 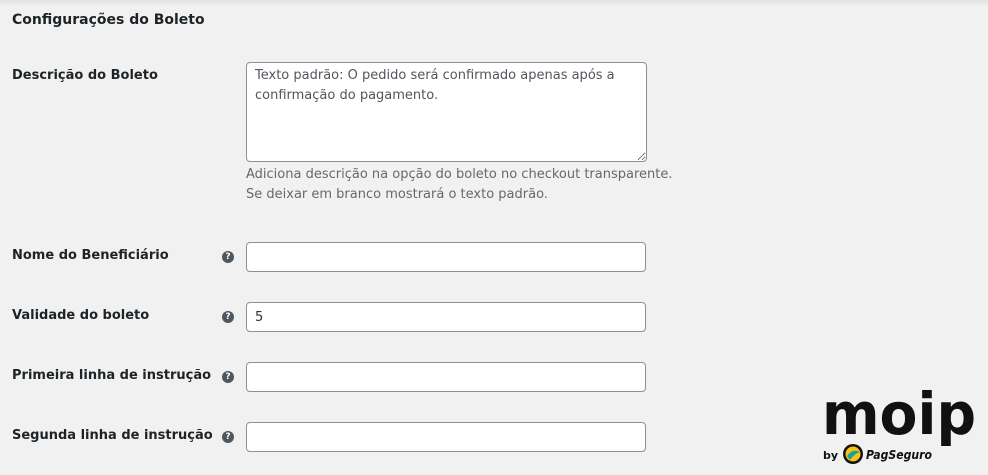 What do you see at coordinates (446, 257) in the screenshot?
I see `beneficiary-input` at bounding box center [446, 257].